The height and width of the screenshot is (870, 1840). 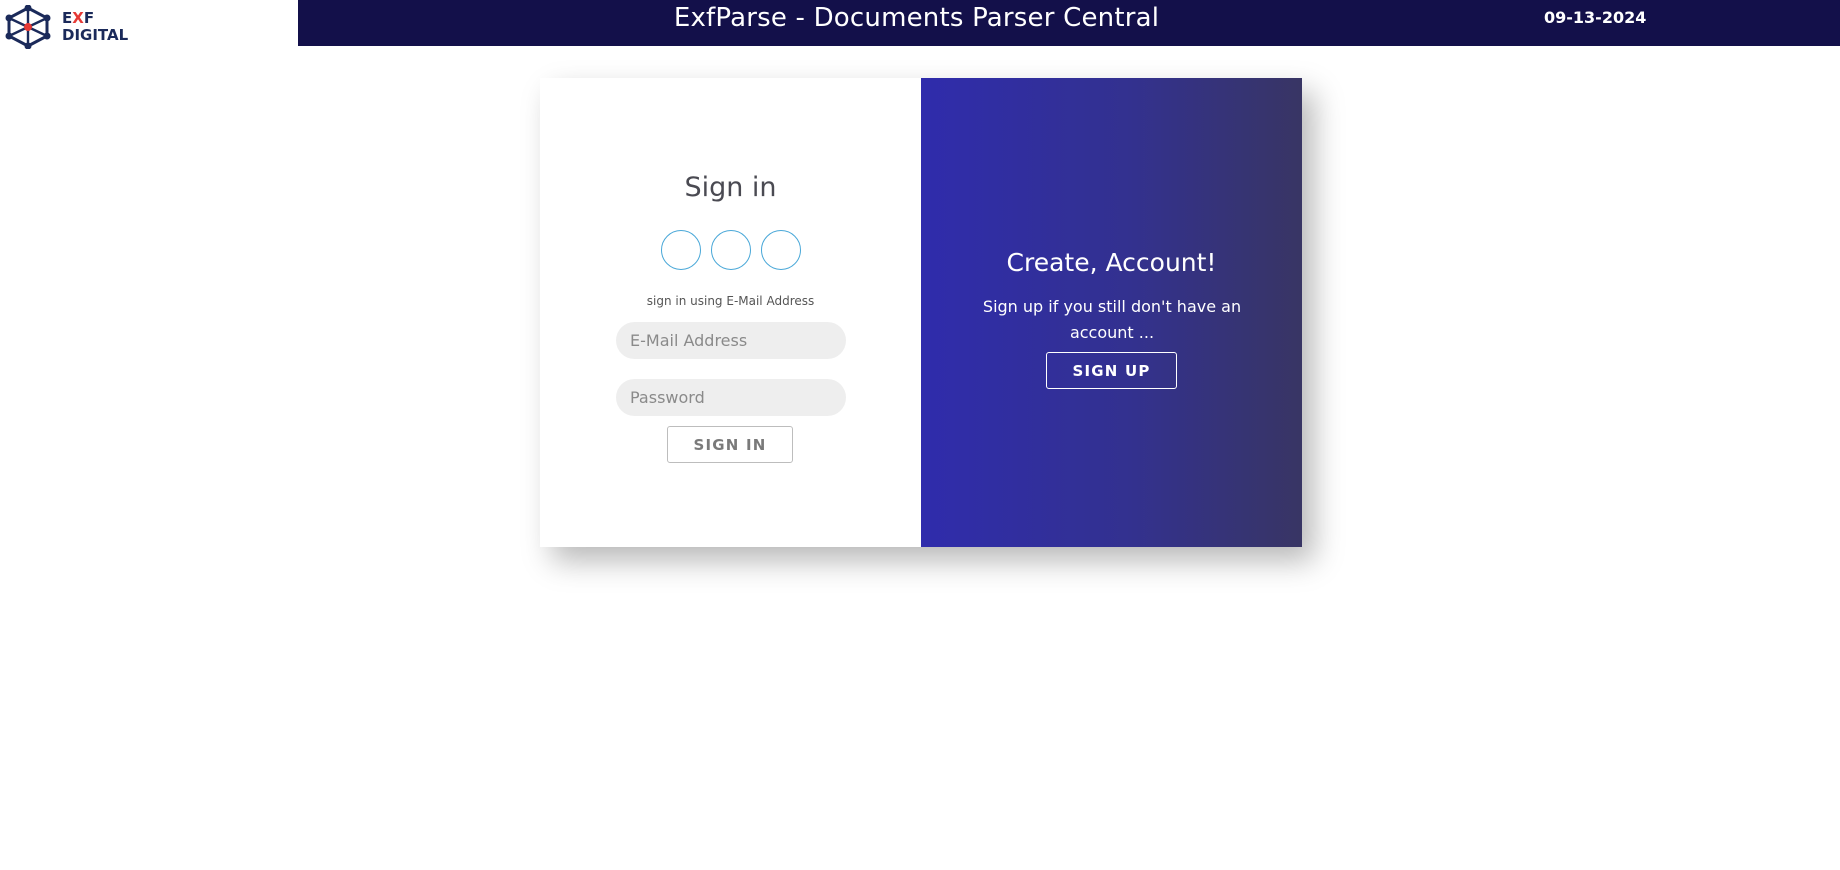 What do you see at coordinates (1595, 17) in the screenshot?
I see `header-date: 09-13-2024` at bounding box center [1595, 17].